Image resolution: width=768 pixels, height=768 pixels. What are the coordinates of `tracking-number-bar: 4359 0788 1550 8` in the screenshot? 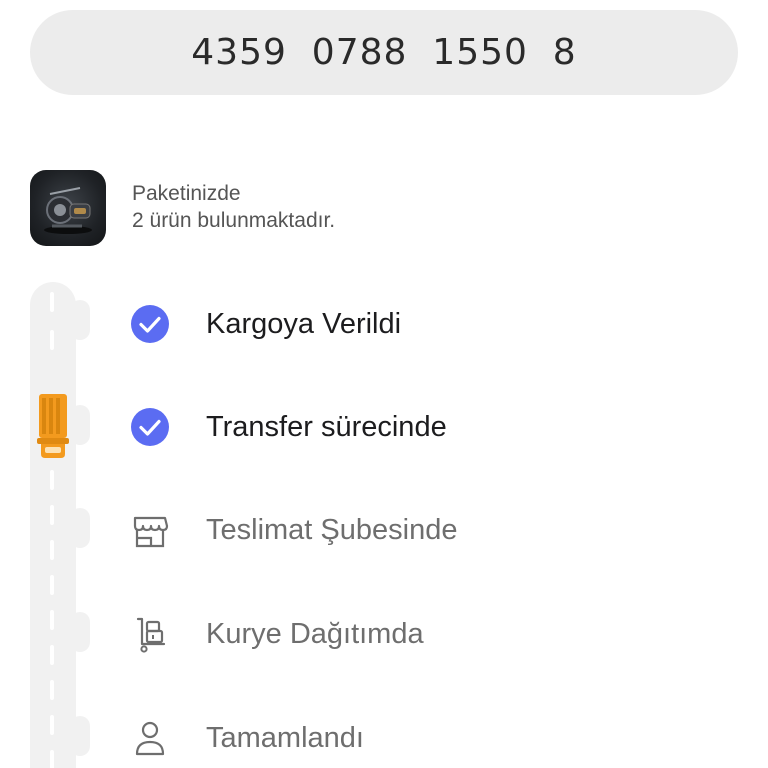 It's located at (384, 52).